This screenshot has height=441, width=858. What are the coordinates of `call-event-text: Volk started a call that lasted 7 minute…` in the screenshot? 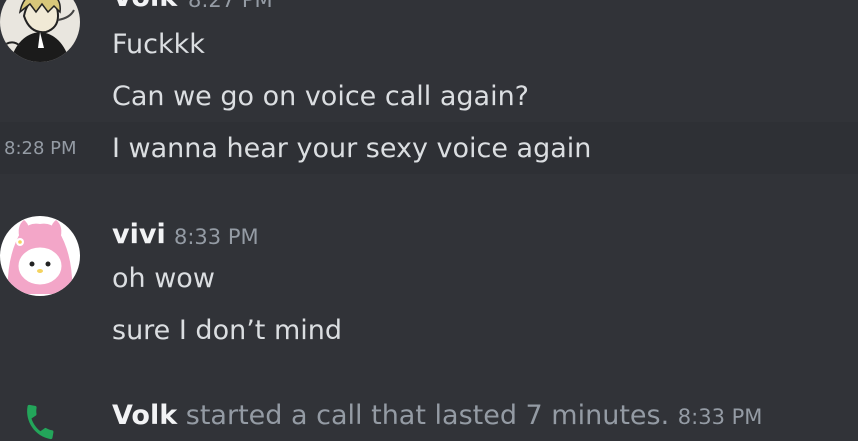 It's located at (437, 415).